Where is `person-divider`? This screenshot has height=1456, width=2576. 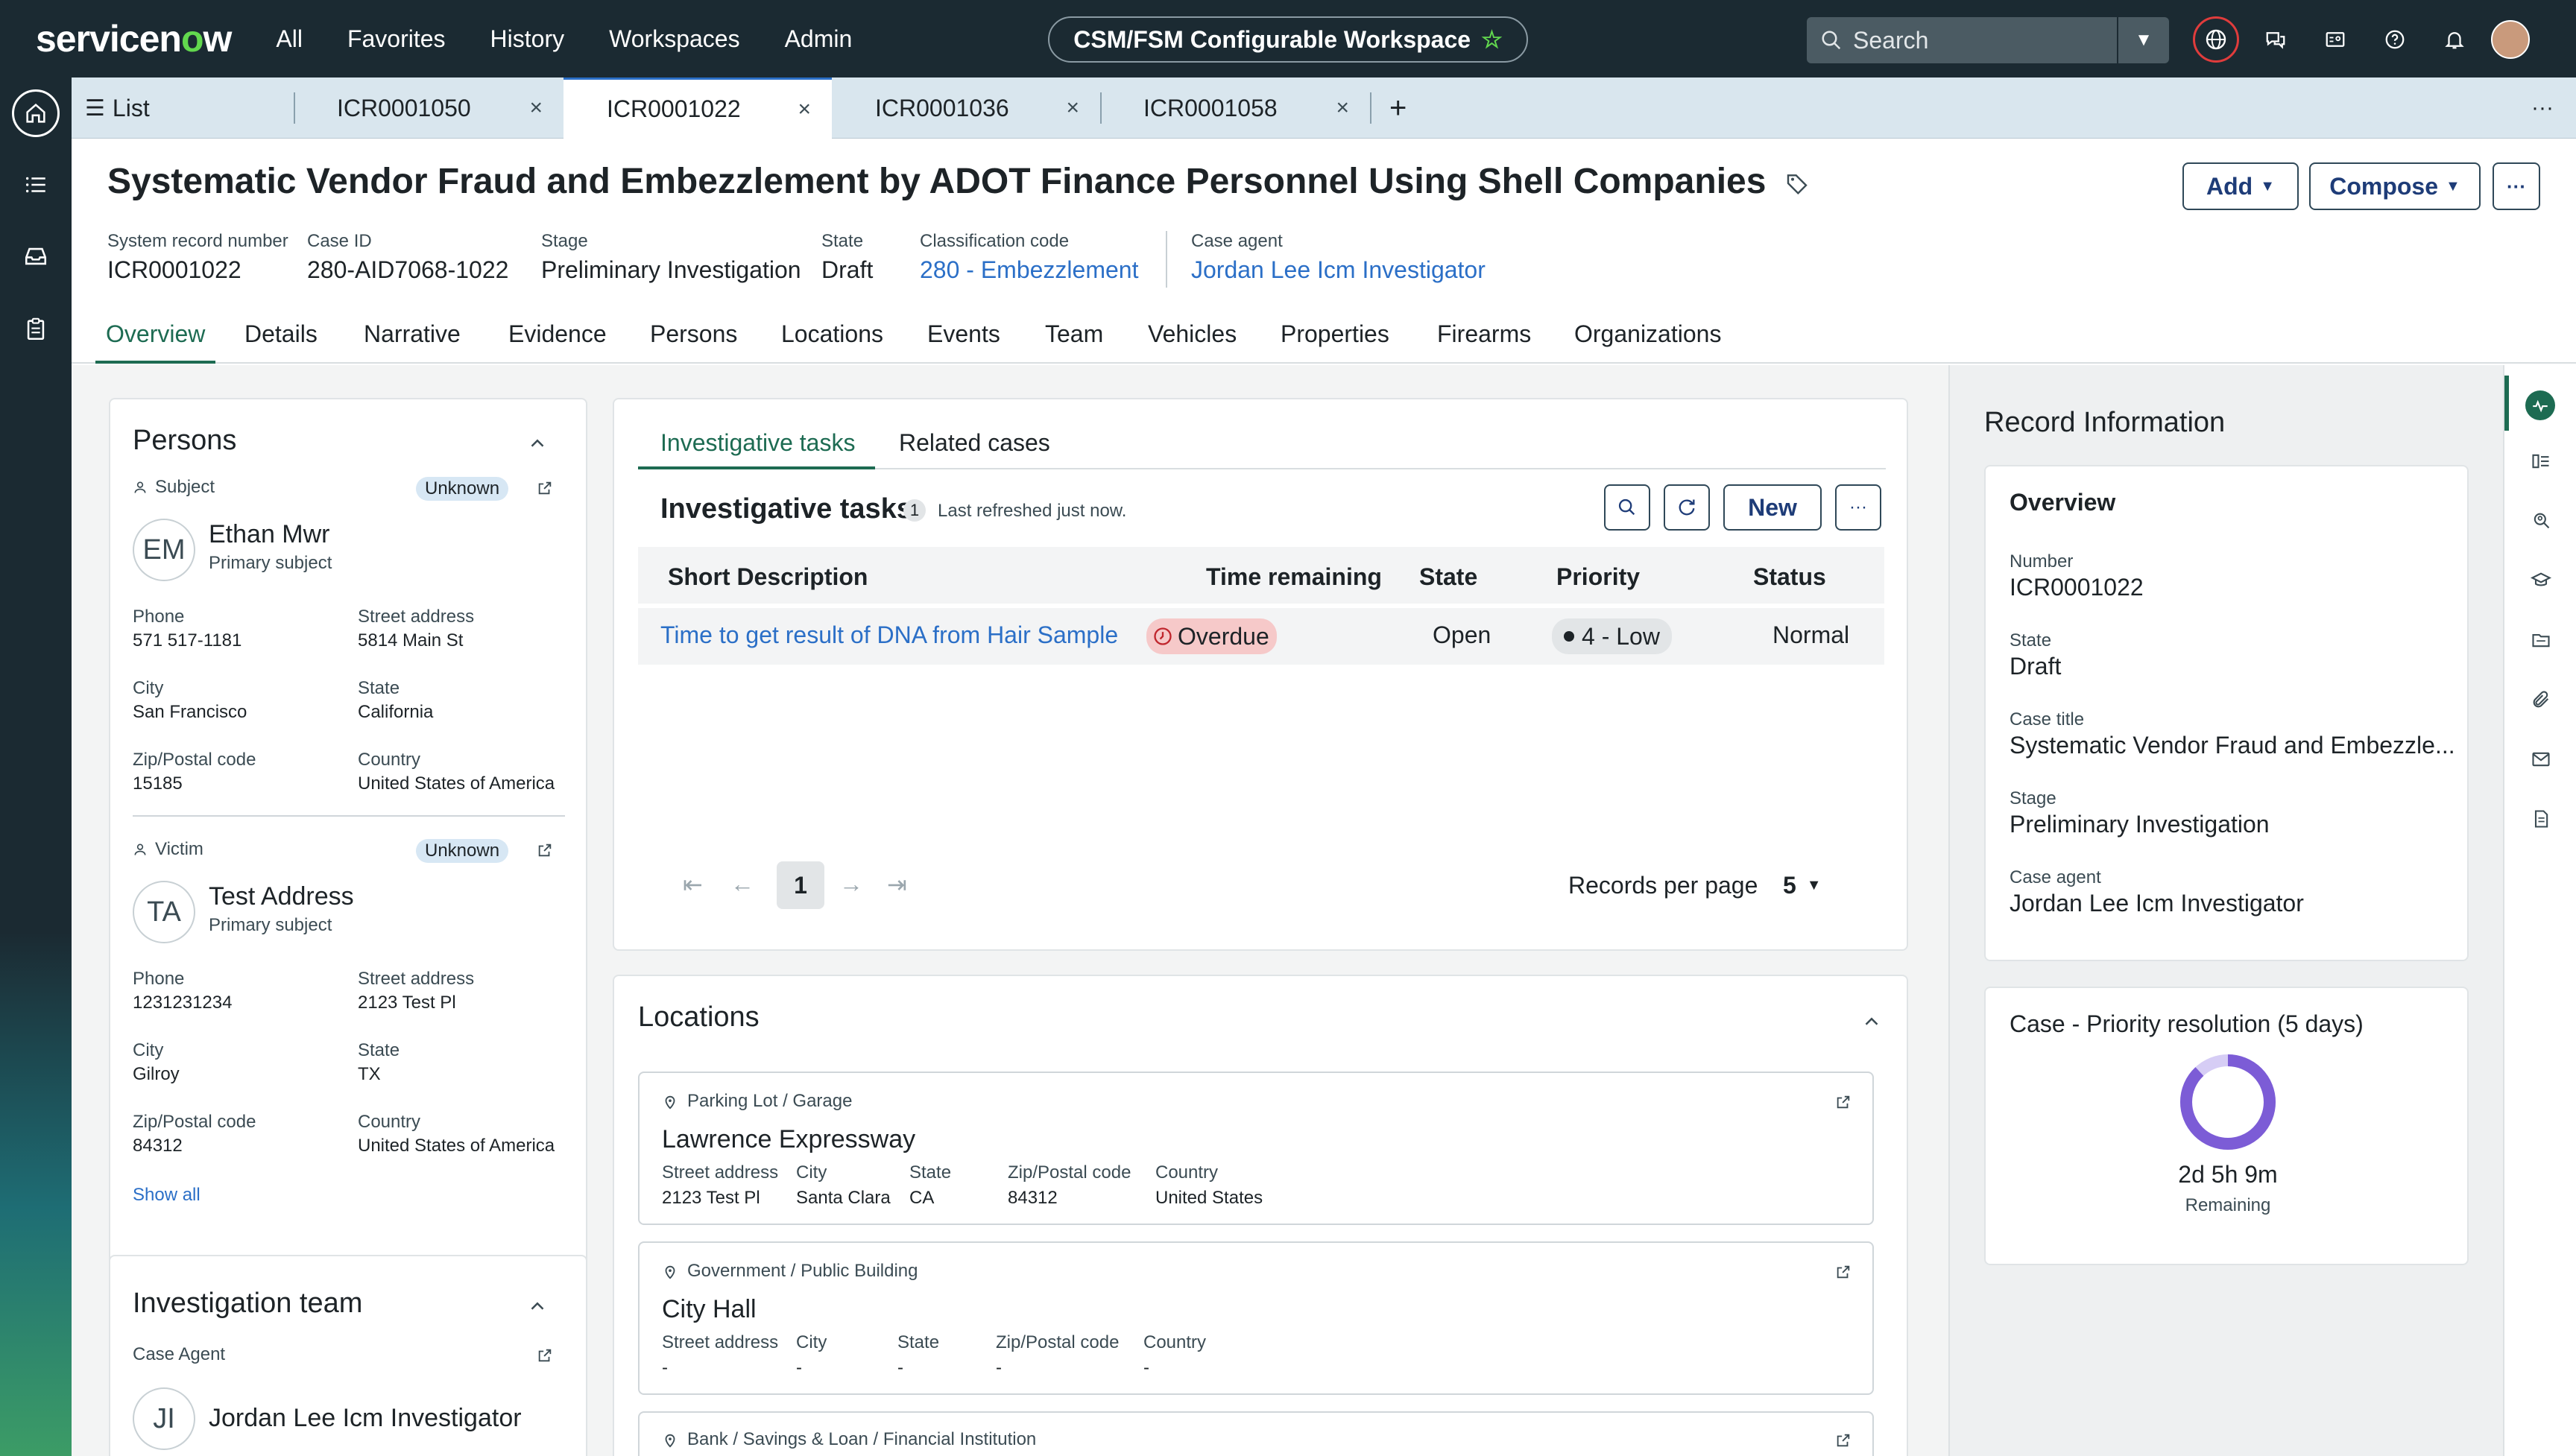 person-divider is located at coordinates (349, 816).